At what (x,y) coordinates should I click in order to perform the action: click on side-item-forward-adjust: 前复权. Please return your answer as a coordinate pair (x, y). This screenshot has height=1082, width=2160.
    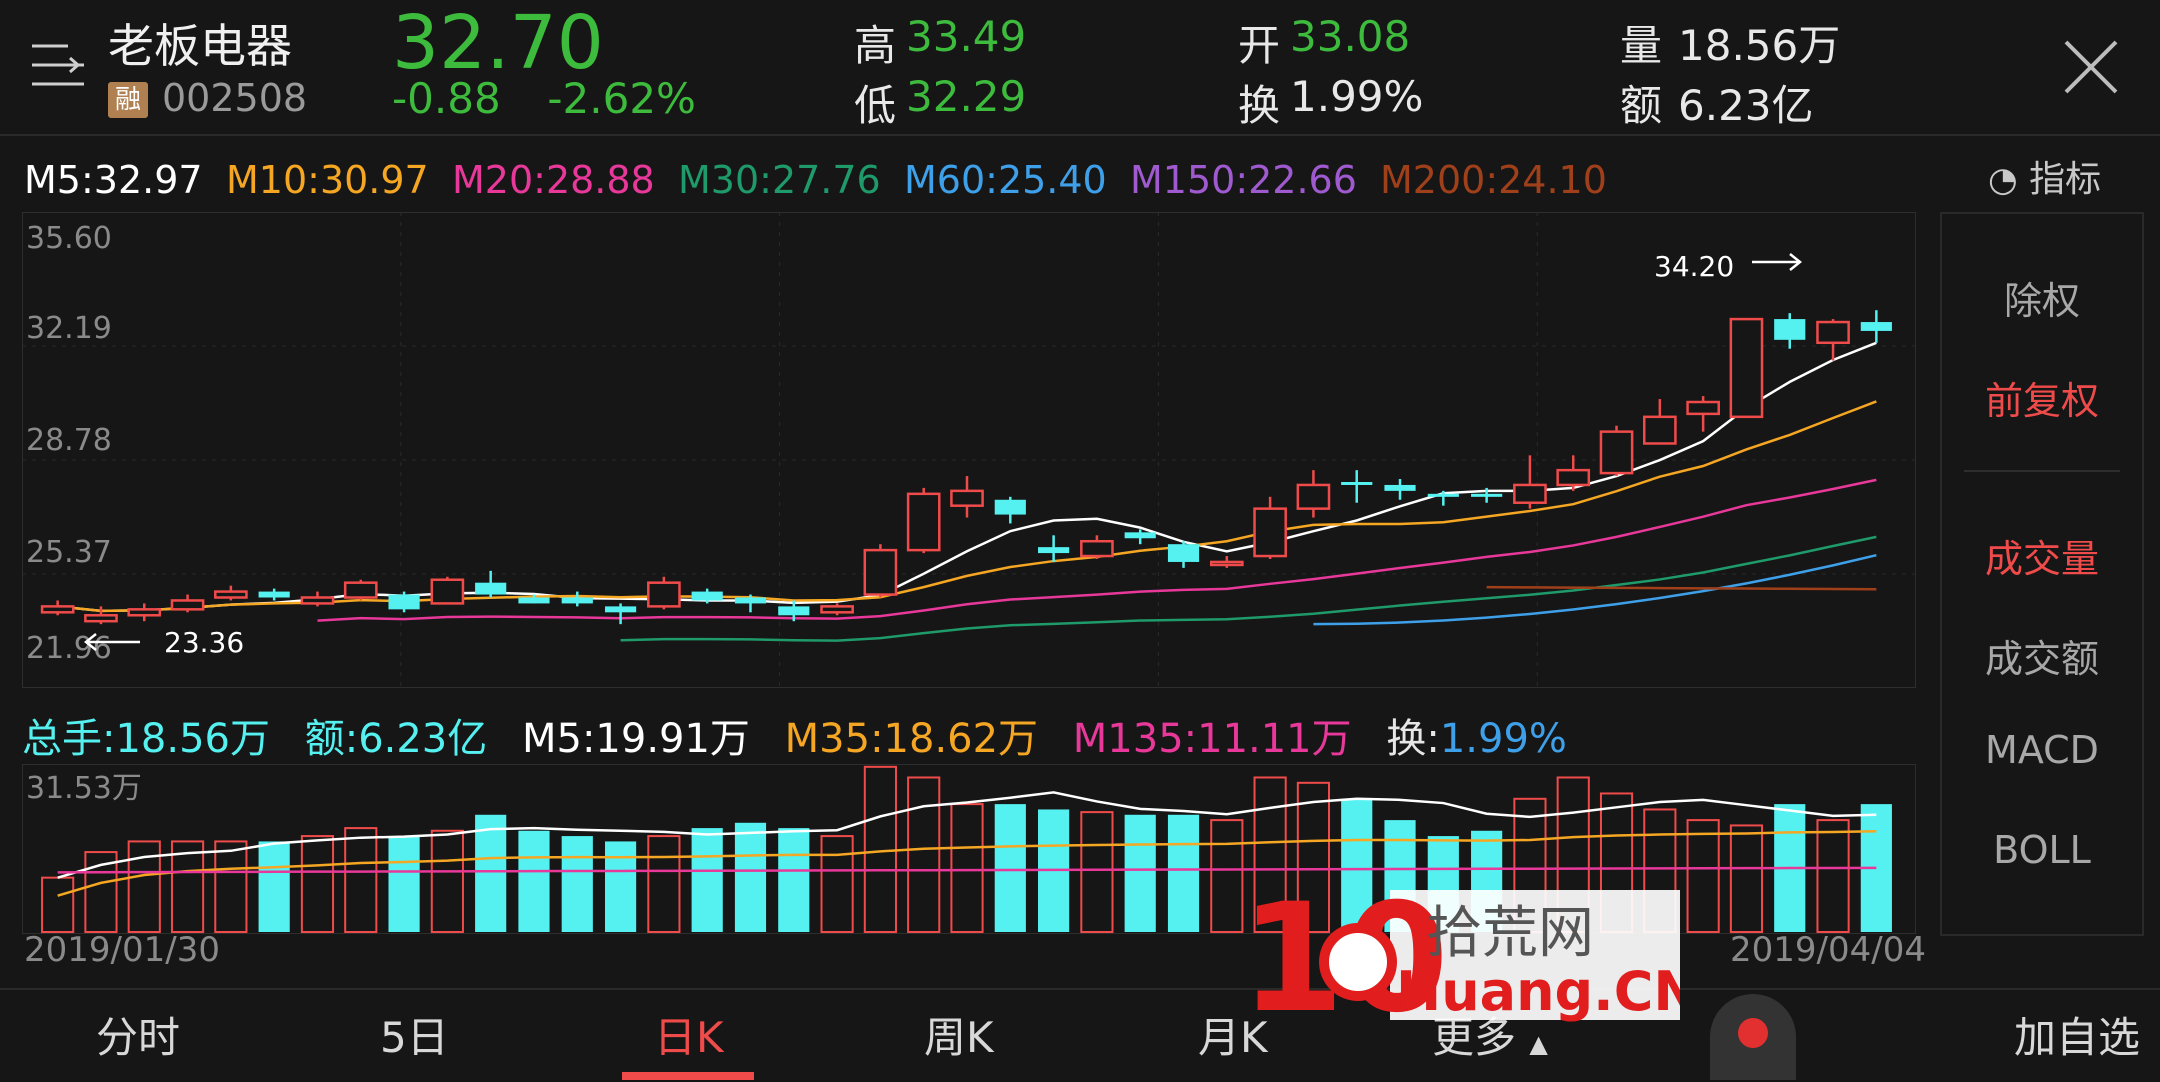
    Looking at the image, I should click on (2042, 397).